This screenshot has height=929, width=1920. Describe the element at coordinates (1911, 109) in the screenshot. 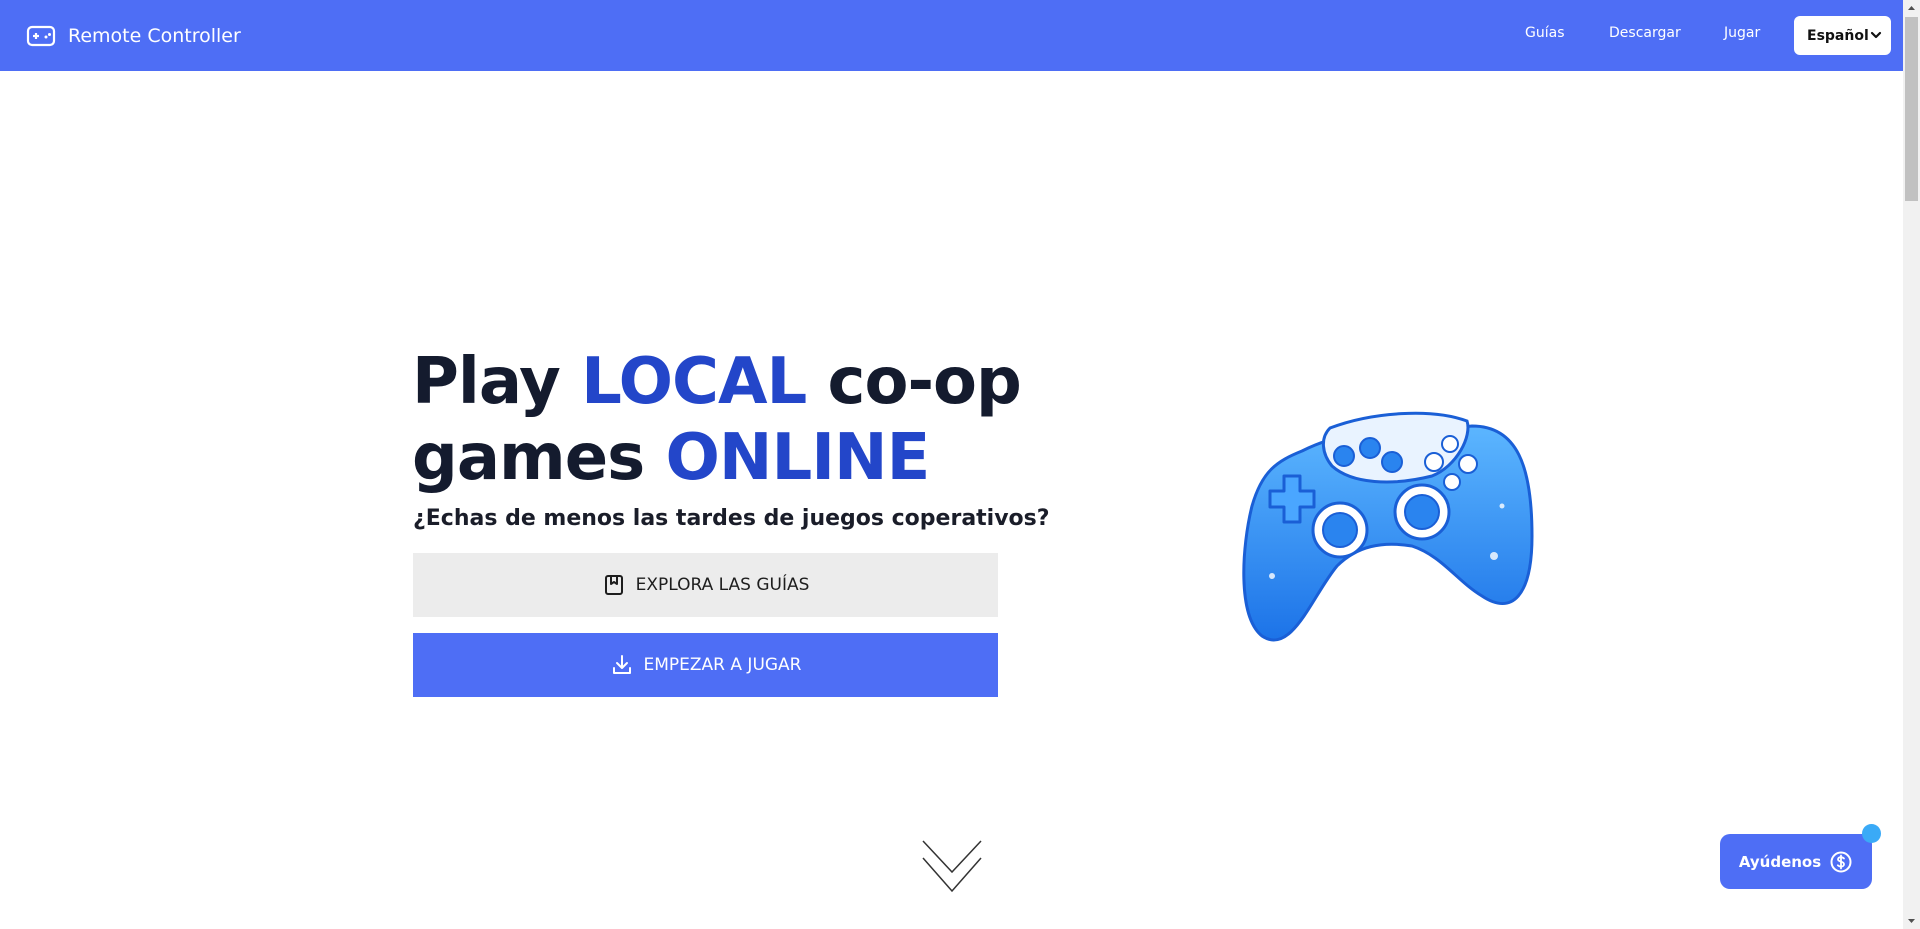

I see `scrollbar-thumb` at that location.